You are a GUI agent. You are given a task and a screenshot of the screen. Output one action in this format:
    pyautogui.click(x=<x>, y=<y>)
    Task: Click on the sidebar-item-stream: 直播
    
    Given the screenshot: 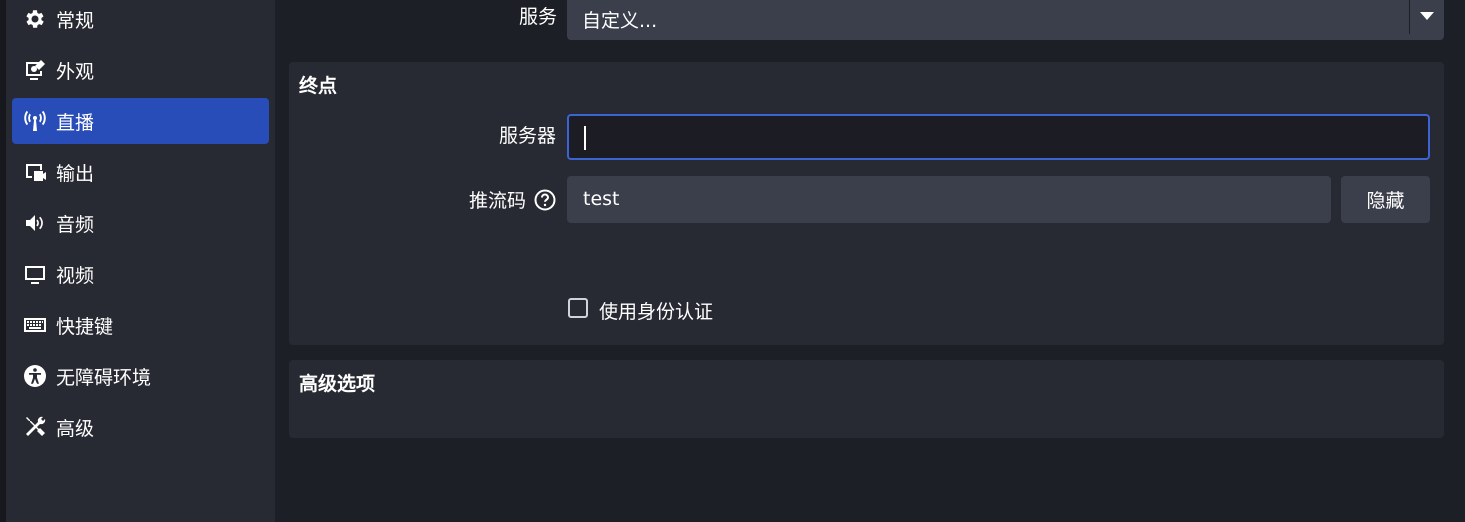 What is the action you would take?
    pyautogui.click(x=140, y=121)
    